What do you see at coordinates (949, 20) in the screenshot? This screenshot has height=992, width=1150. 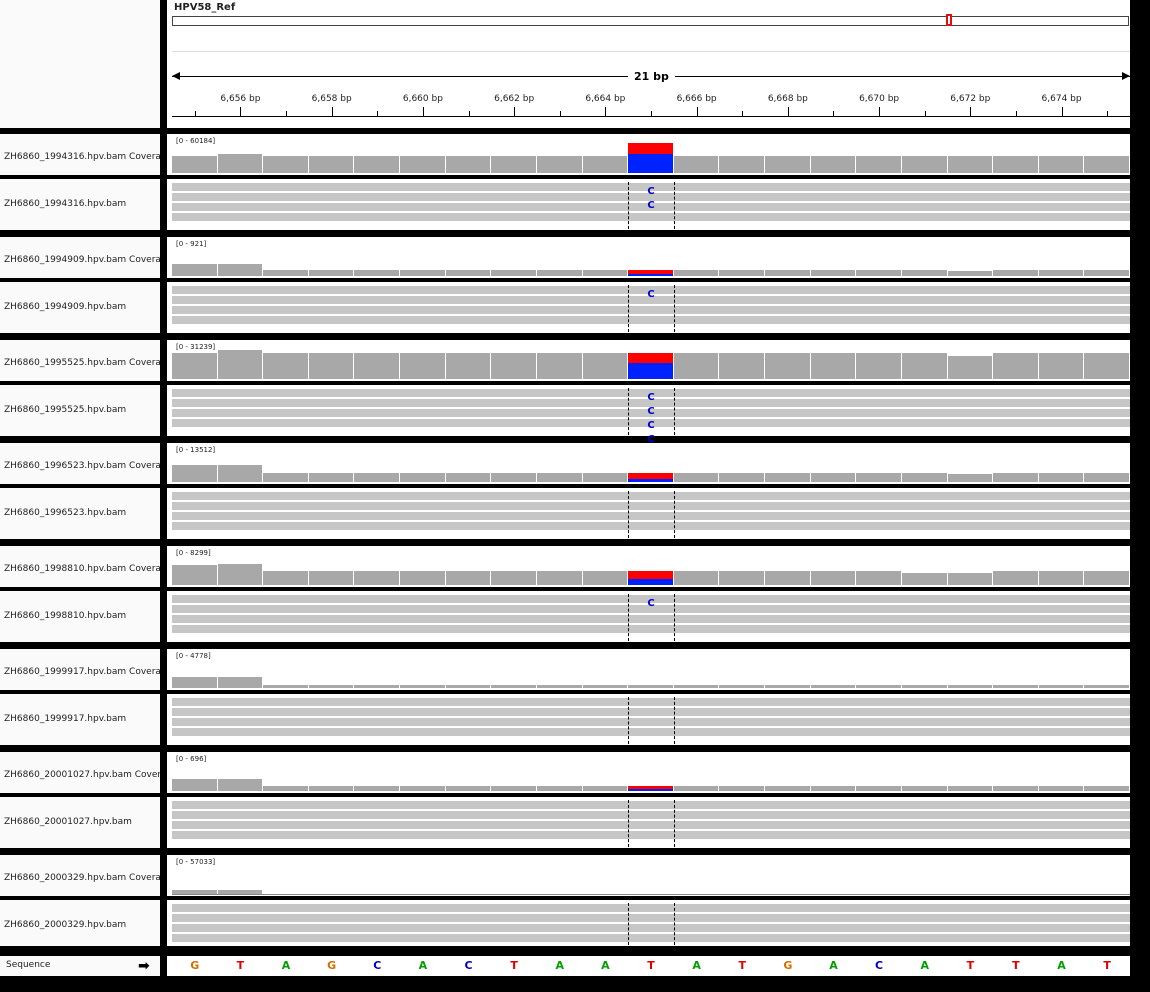 I see `current-region-marker` at bounding box center [949, 20].